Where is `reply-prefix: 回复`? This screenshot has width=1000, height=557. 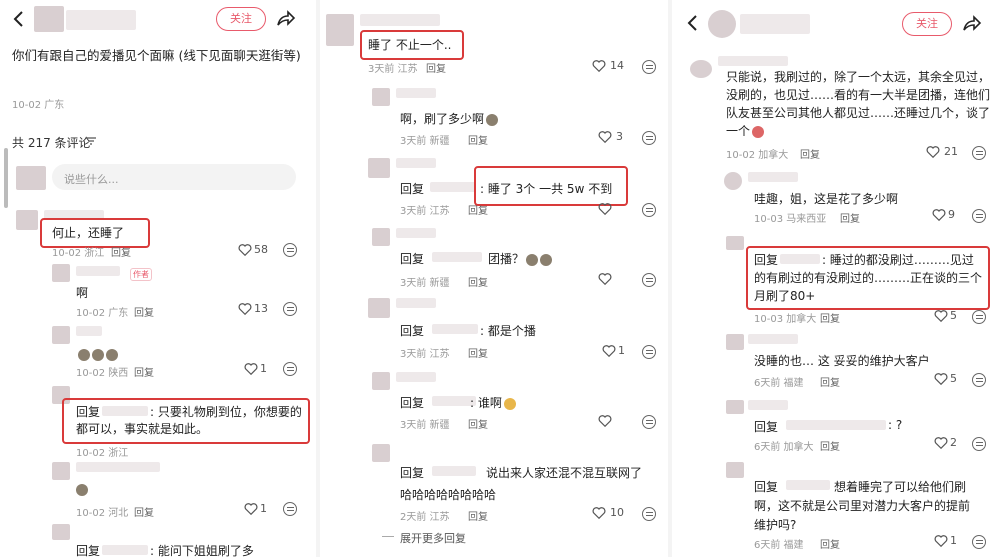
reply-prefix: 回复 is located at coordinates (412, 331).